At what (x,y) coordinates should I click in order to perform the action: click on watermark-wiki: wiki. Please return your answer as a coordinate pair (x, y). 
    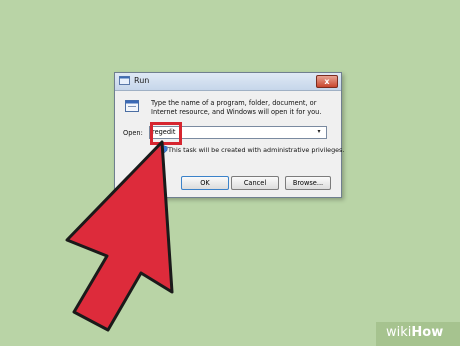
    Looking at the image, I should click on (399, 332).